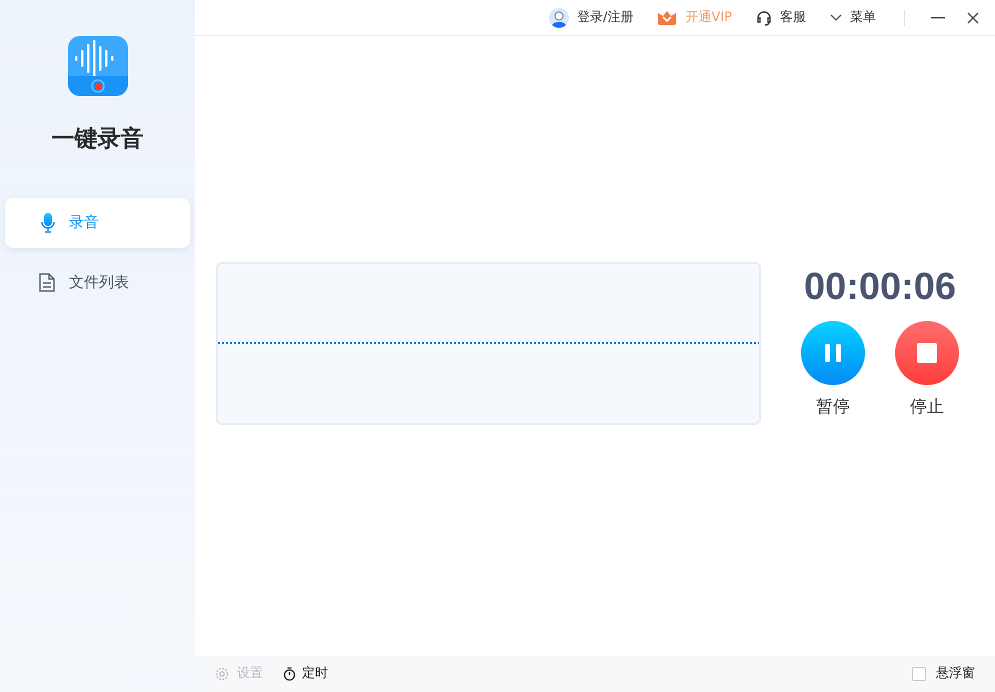 The image size is (995, 692). What do you see at coordinates (919, 674) in the screenshot?
I see `checkbox` at bounding box center [919, 674].